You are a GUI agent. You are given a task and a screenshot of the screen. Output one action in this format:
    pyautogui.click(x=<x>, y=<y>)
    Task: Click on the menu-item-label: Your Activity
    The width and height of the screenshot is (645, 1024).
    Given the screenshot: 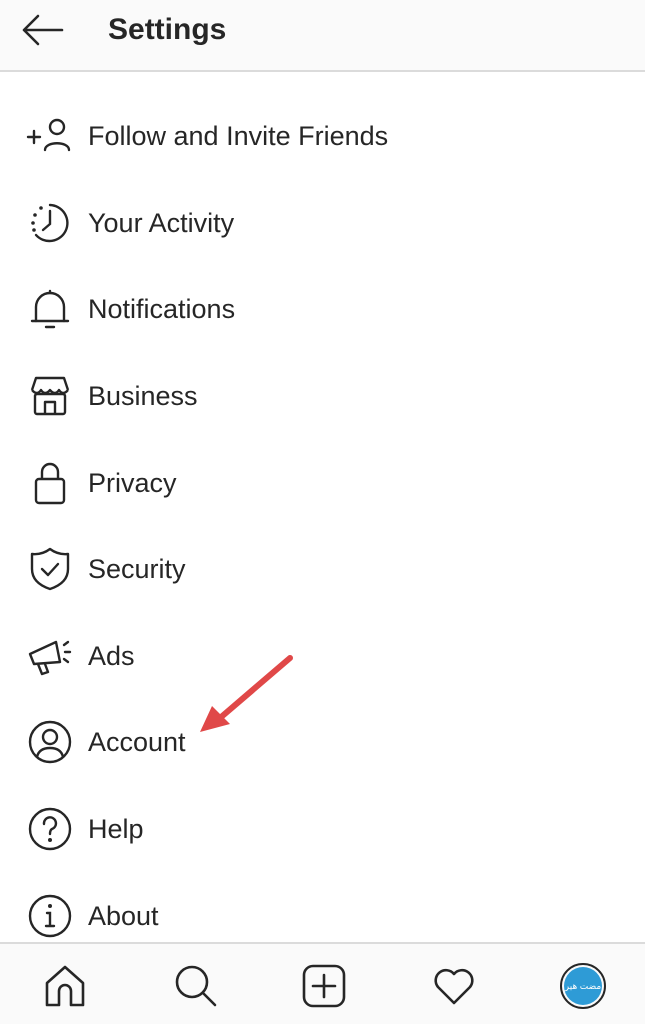 What is the action you would take?
    pyautogui.click(x=161, y=222)
    